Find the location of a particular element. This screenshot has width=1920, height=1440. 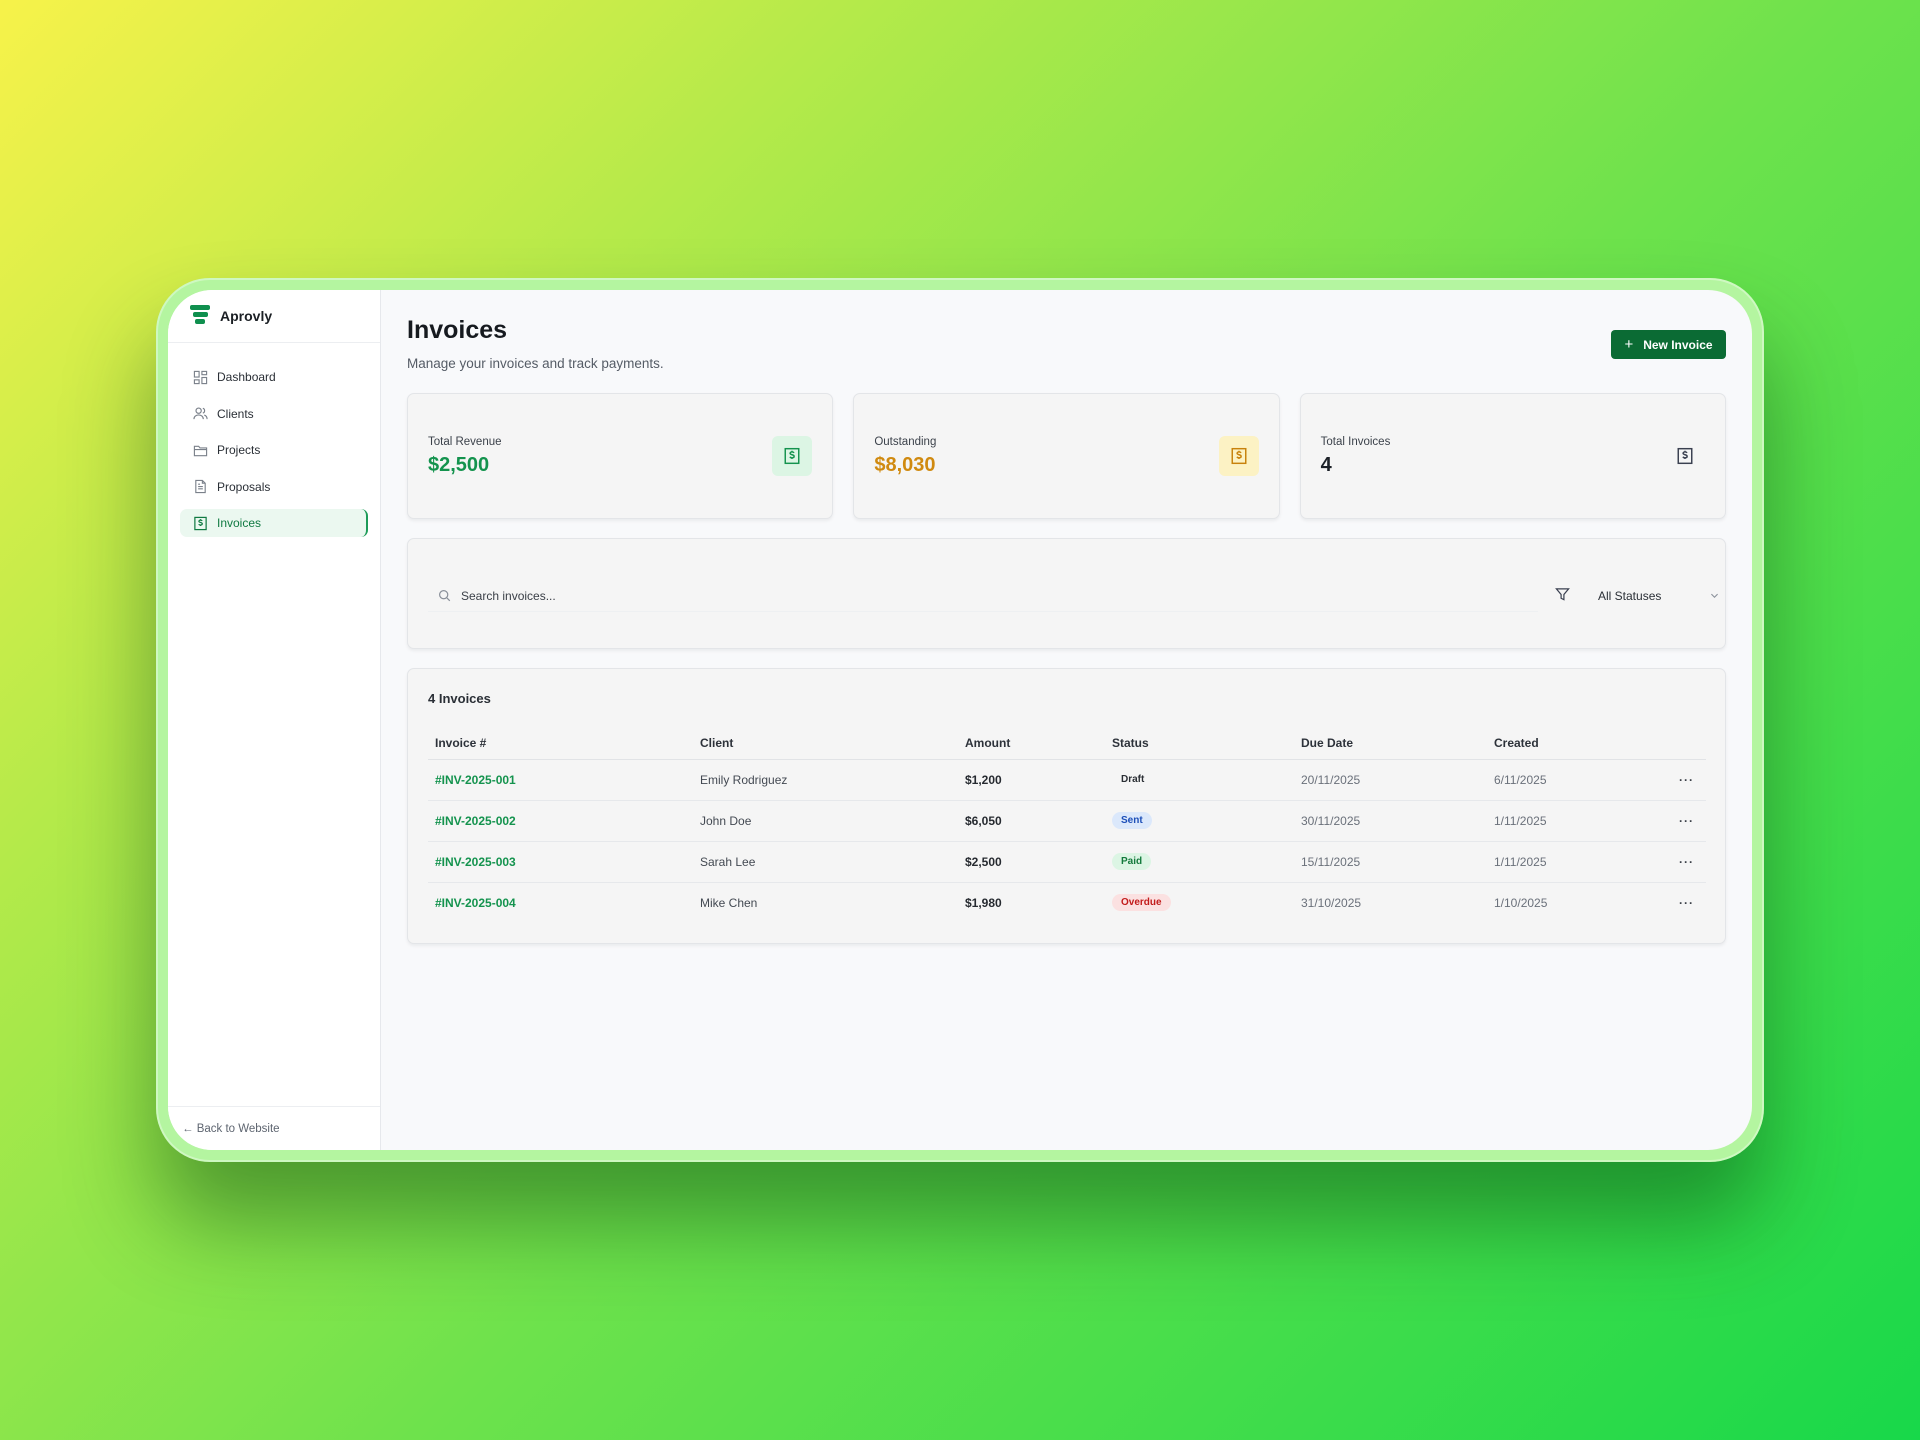

new-invoice-button: + New Invoice is located at coordinates (1668, 344).